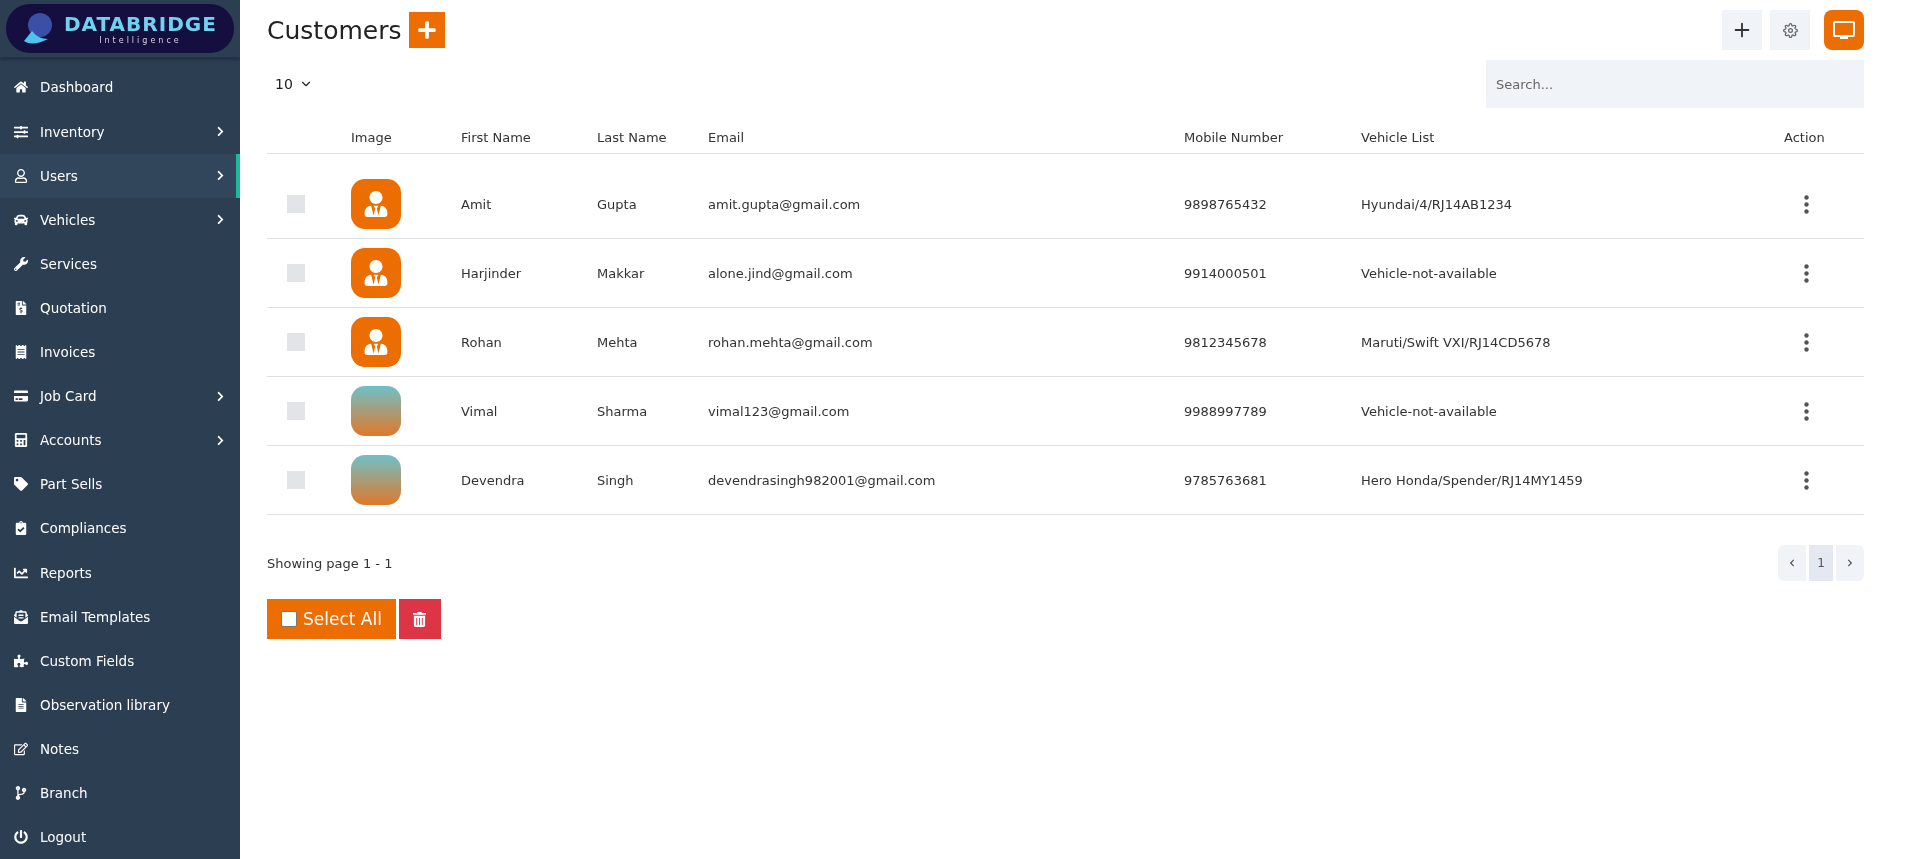 The height and width of the screenshot is (859, 1919). Describe the element at coordinates (1272, 342) in the screenshot. I see `table-cell: 9812345678` at that location.